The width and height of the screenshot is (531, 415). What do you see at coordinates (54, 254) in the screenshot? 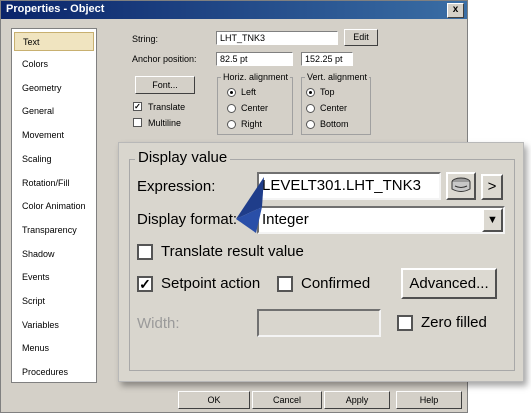
I see `sidebar-item-shadow: Shadow` at bounding box center [54, 254].